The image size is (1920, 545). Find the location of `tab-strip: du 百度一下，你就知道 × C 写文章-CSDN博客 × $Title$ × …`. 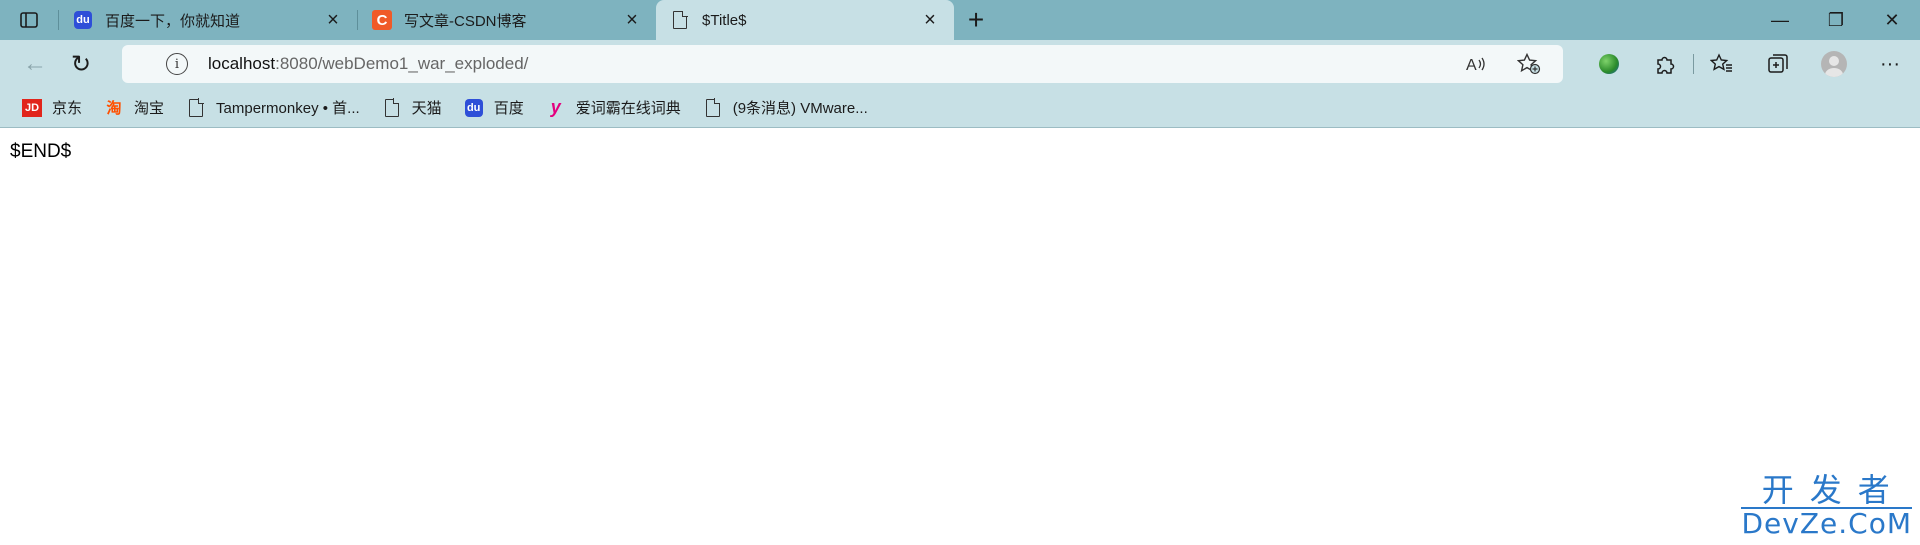

tab-strip: du 百度一下，你就知道 × C 写文章-CSDN博客 × $Title$ × … is located at coordinates (960, 20).